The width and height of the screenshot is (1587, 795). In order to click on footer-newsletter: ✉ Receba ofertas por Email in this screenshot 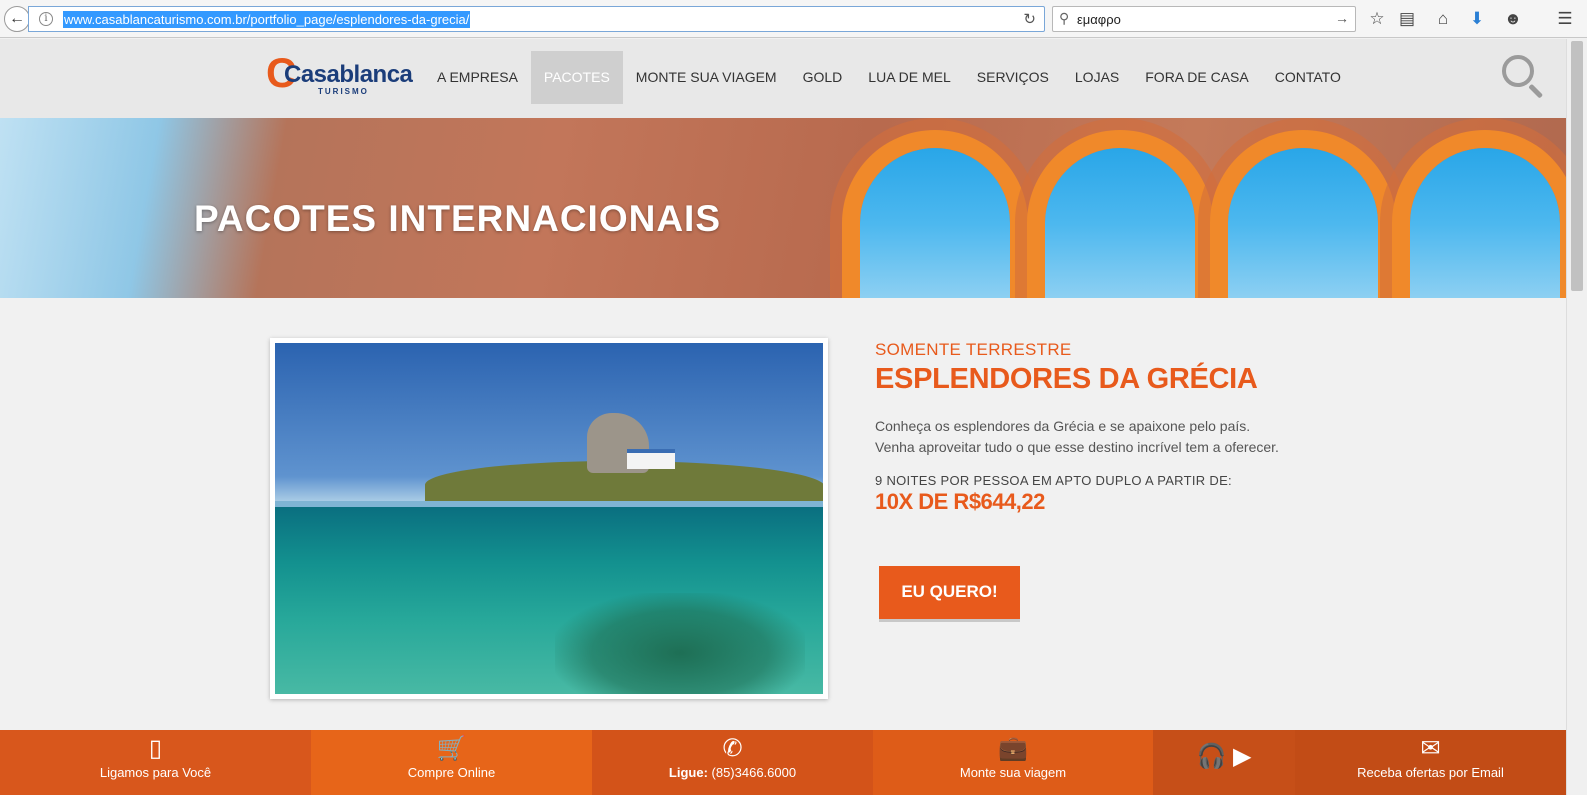, I will do `click(1430, 762)`.